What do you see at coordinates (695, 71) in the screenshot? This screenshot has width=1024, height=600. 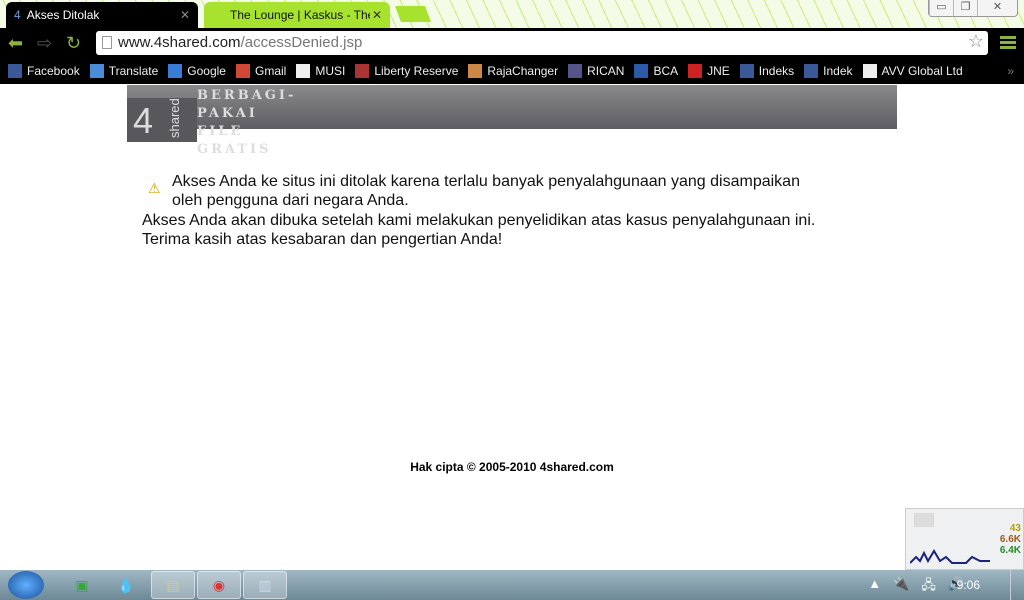 I see `jne-icon` at bounding box center [695, 71].